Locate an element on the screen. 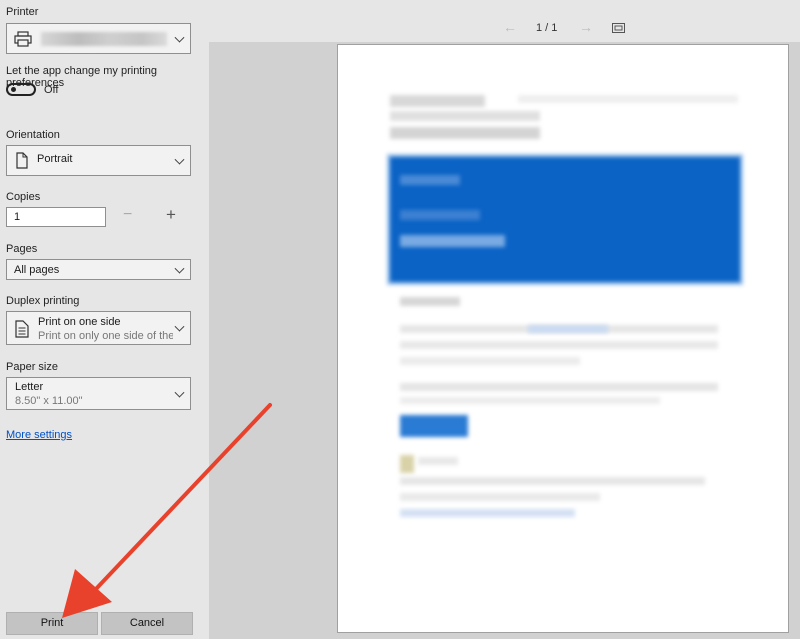 The image size is (800, 639). document-icon is located at coordinates (22, 160).